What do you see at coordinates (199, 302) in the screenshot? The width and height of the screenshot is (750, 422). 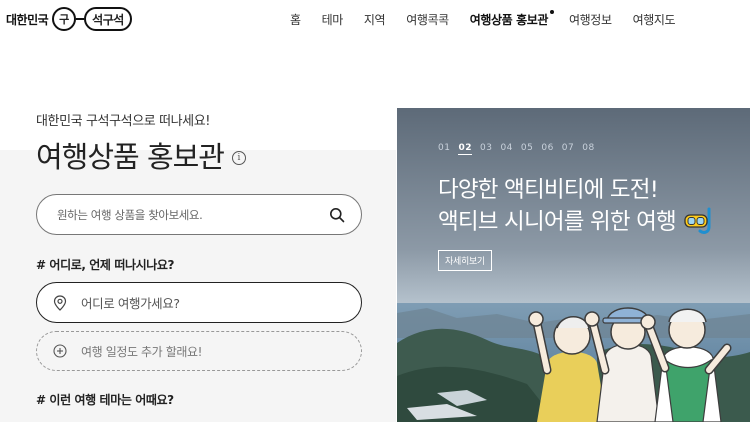 I see `destination-input: 어디로 여행가세요?` at bounding box center [199, 302].